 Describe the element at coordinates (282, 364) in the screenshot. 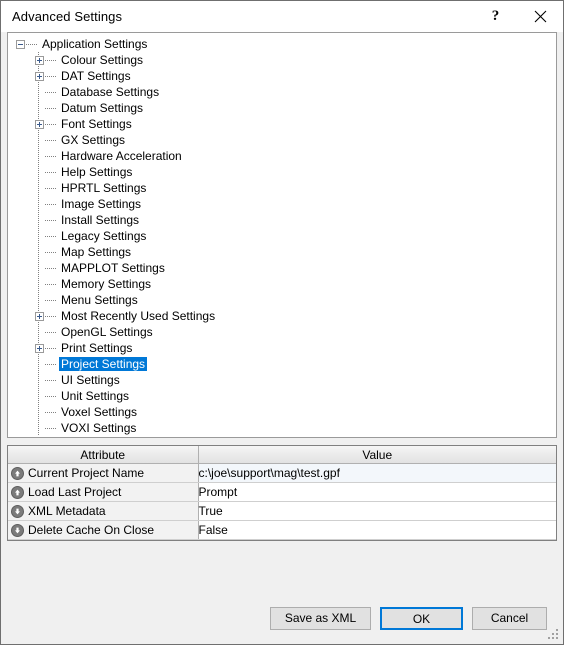

I see `tree-item: Project Settings` at that location.